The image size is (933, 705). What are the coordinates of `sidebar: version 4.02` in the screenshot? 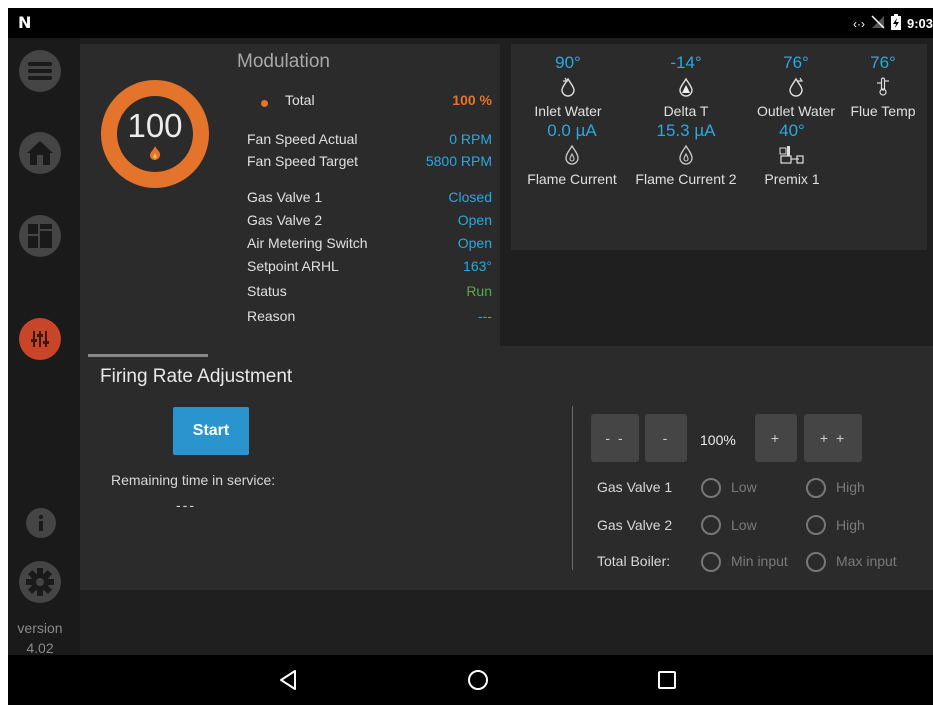 It's located at (44, 347).